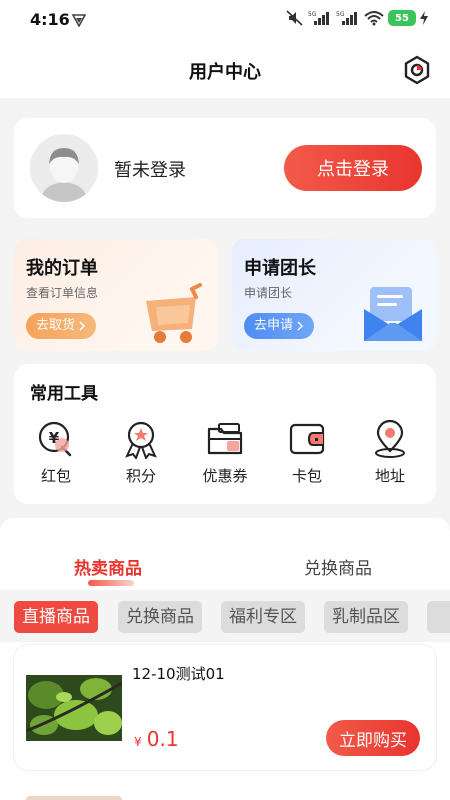  I want to click on tool-coupon: 优惠券, so click(225, 452).